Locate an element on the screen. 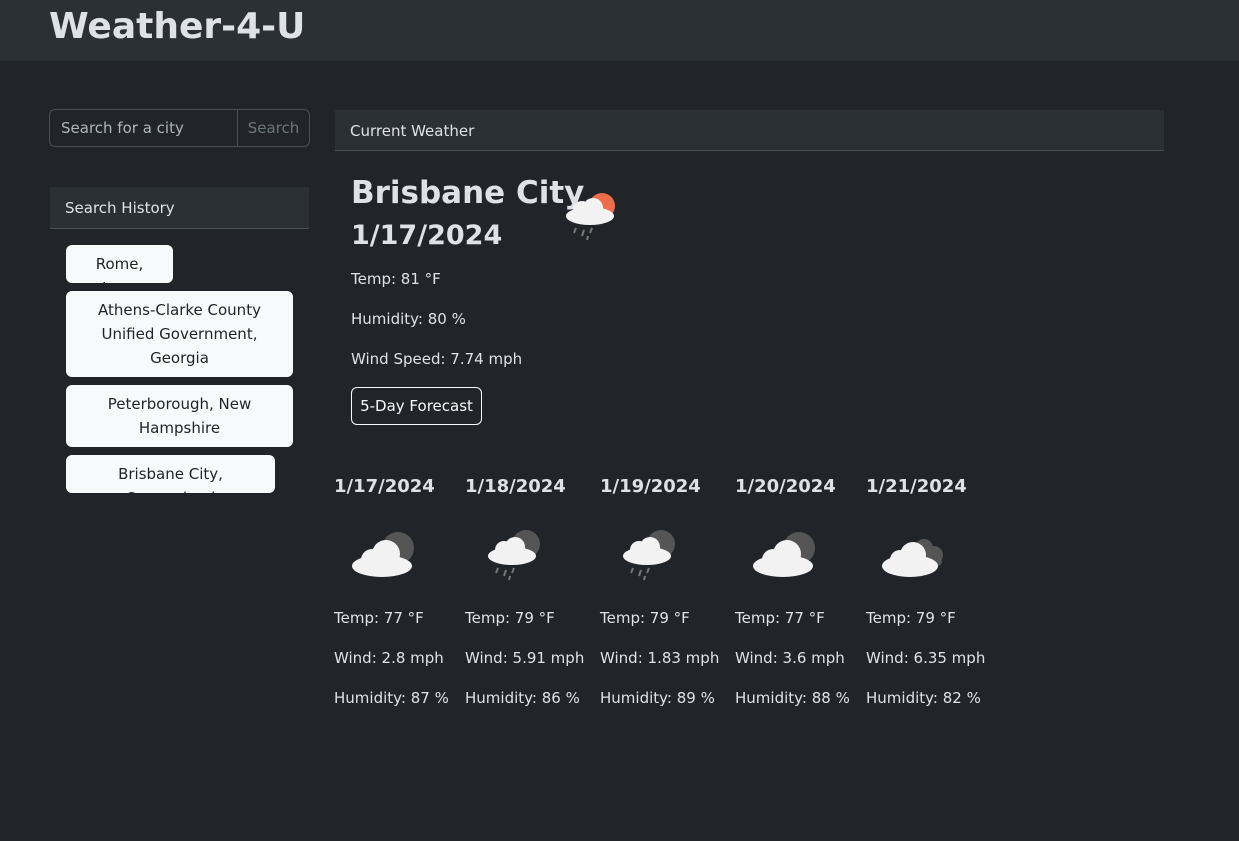 The image size is (1239, 841). forecast-date: 1/21/2024 is located at coordinates (916, 486).